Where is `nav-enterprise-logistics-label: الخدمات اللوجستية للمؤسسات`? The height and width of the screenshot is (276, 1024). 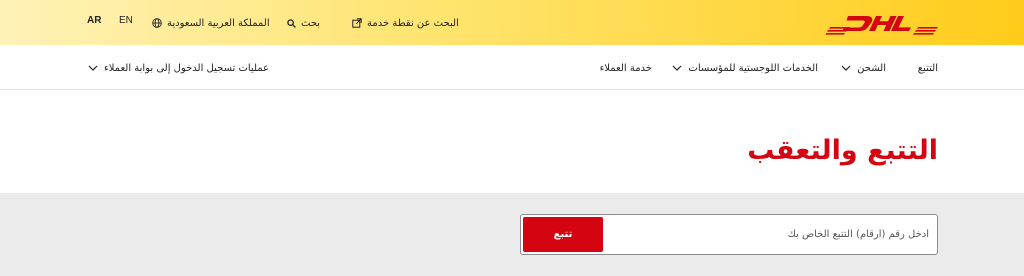 nav-enterprise-logistics-label: الخدمات اللوجستية للمؤسسات is located at coordinates (753, 68).